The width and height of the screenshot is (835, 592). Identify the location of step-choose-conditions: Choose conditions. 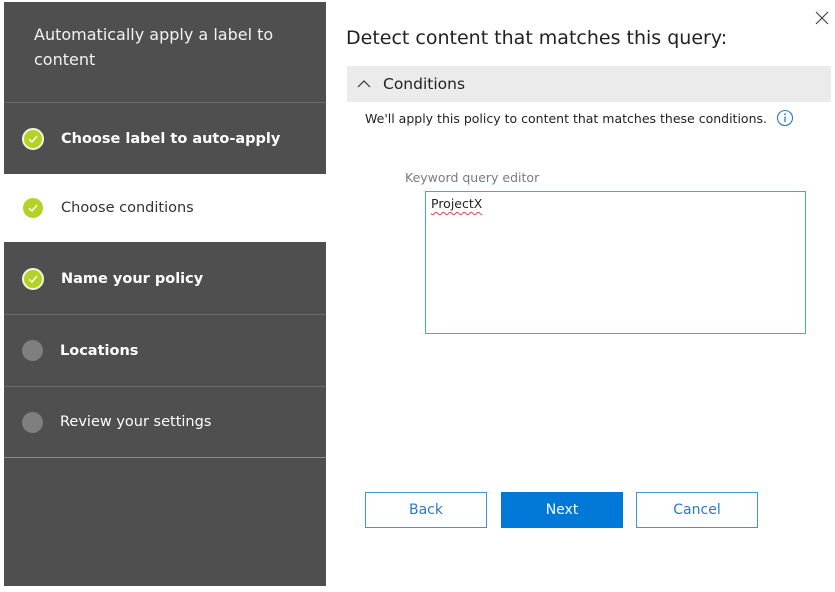
(165, 208).